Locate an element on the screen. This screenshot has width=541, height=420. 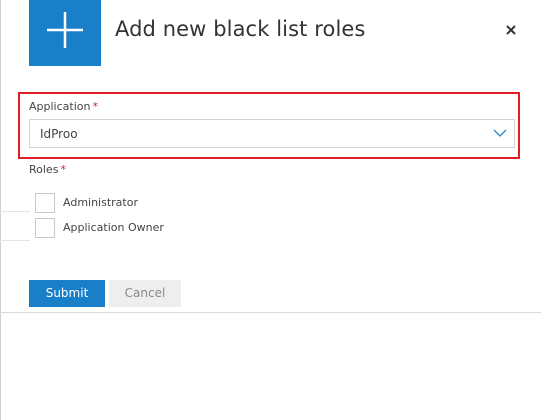
cancel-button: Cancel is located at coordinates (145, 293).